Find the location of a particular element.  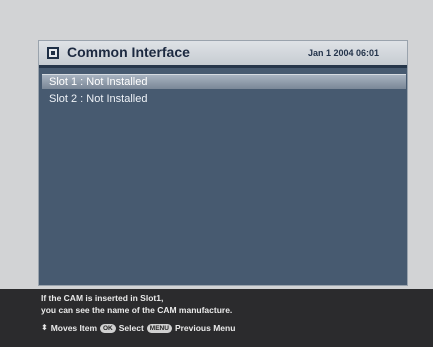

previous-menu-hint: Previous Menu is located at coordinates (205, 328).